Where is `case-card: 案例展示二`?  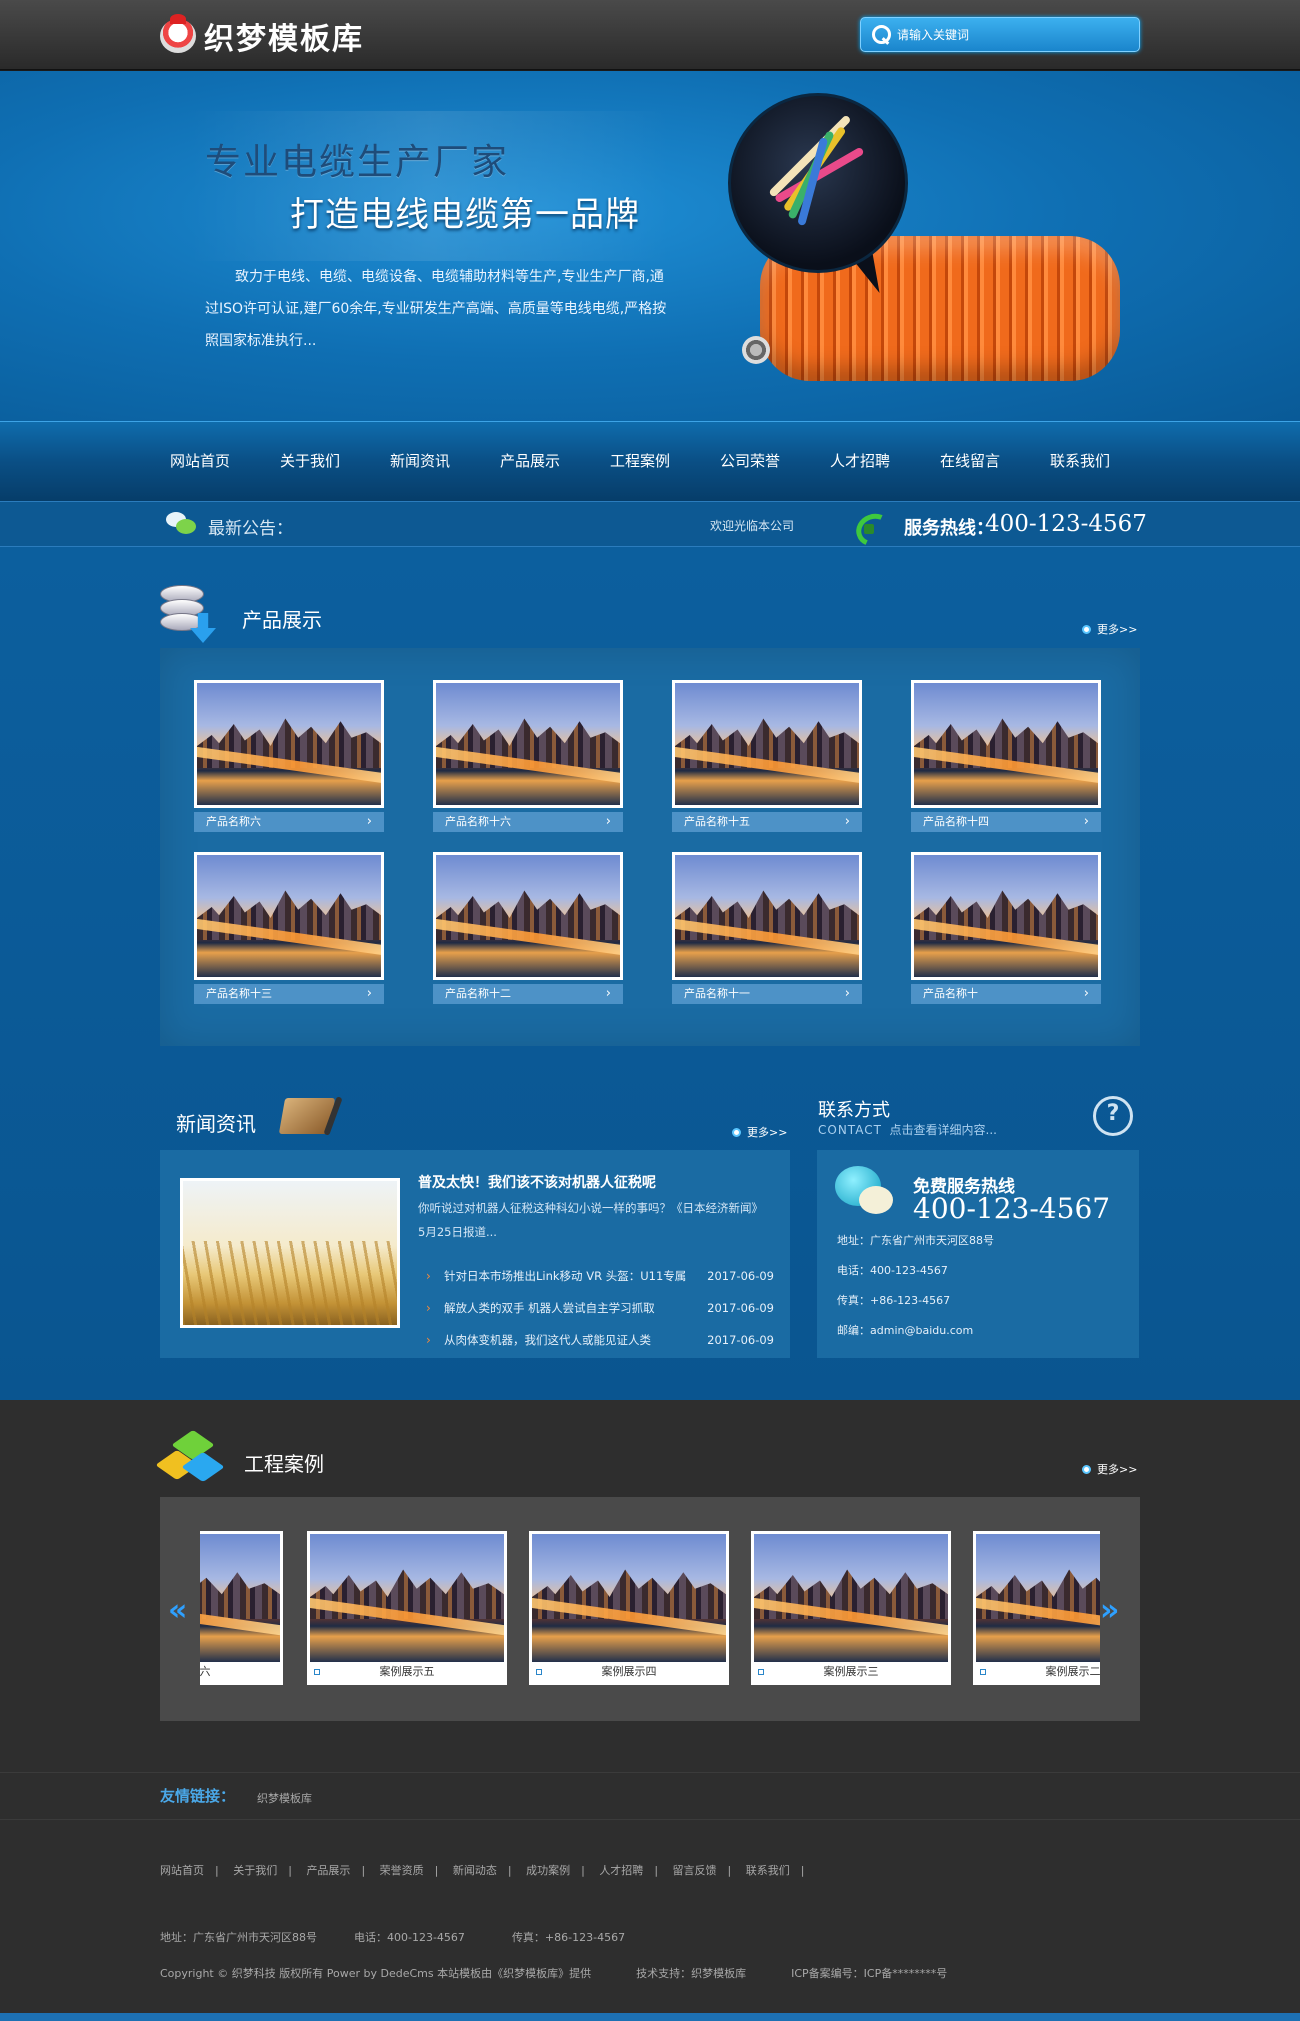
case-card: 案例展示二 is located at coordinates (1036, 1608).